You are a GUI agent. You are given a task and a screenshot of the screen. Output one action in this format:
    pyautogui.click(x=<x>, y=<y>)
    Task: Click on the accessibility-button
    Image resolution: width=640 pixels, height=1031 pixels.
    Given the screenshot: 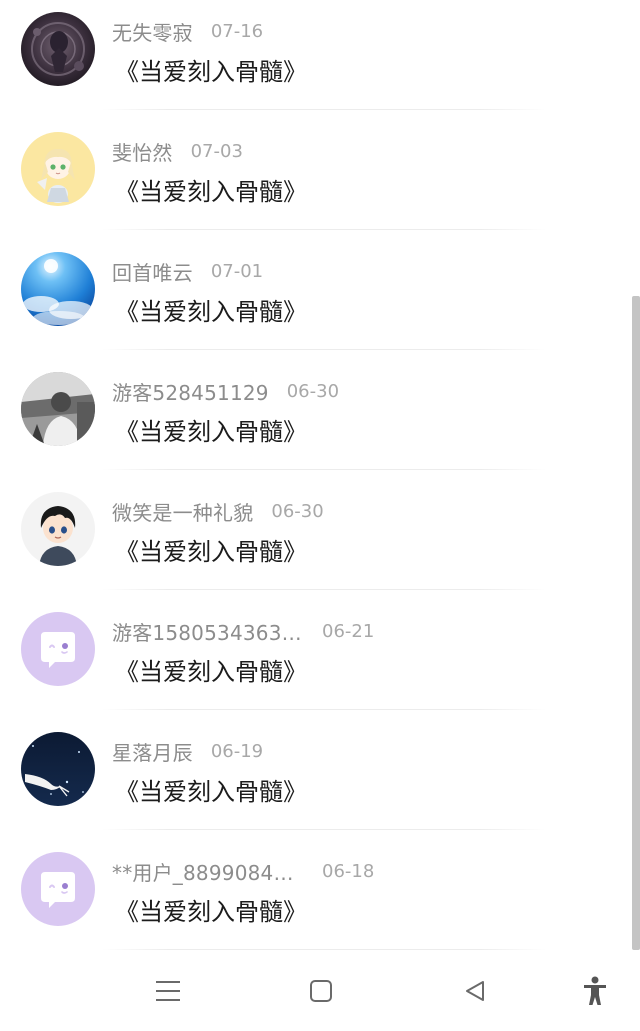 What is the action you would take?
    pyautogui.click(x=595, y=991)
    